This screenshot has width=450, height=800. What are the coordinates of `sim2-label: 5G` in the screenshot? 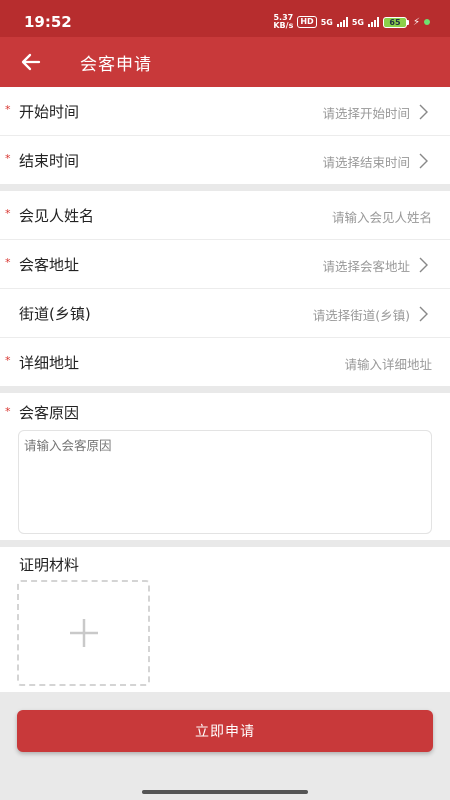 It's located at (357, 22).